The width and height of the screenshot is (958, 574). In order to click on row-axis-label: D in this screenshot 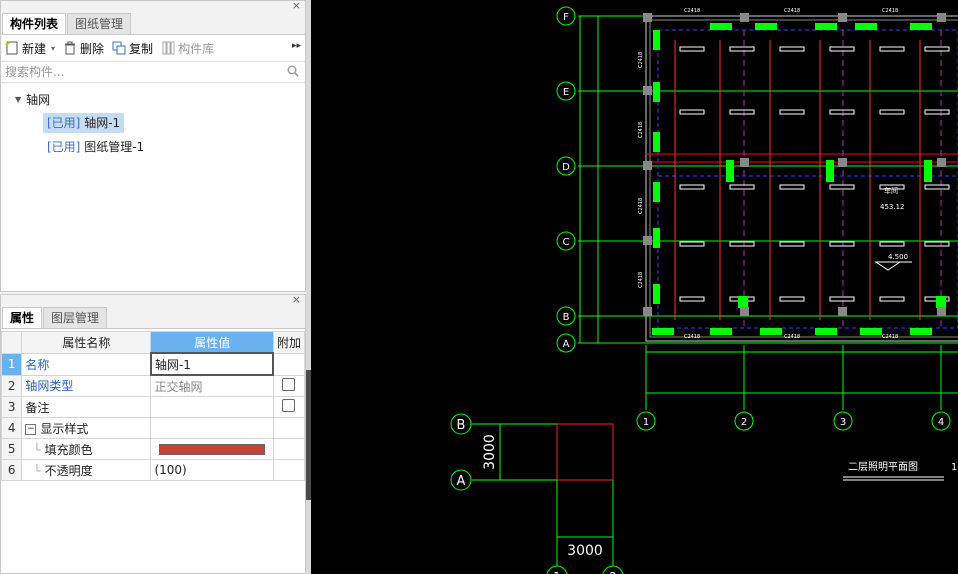, I will do `click(566, 167)`.